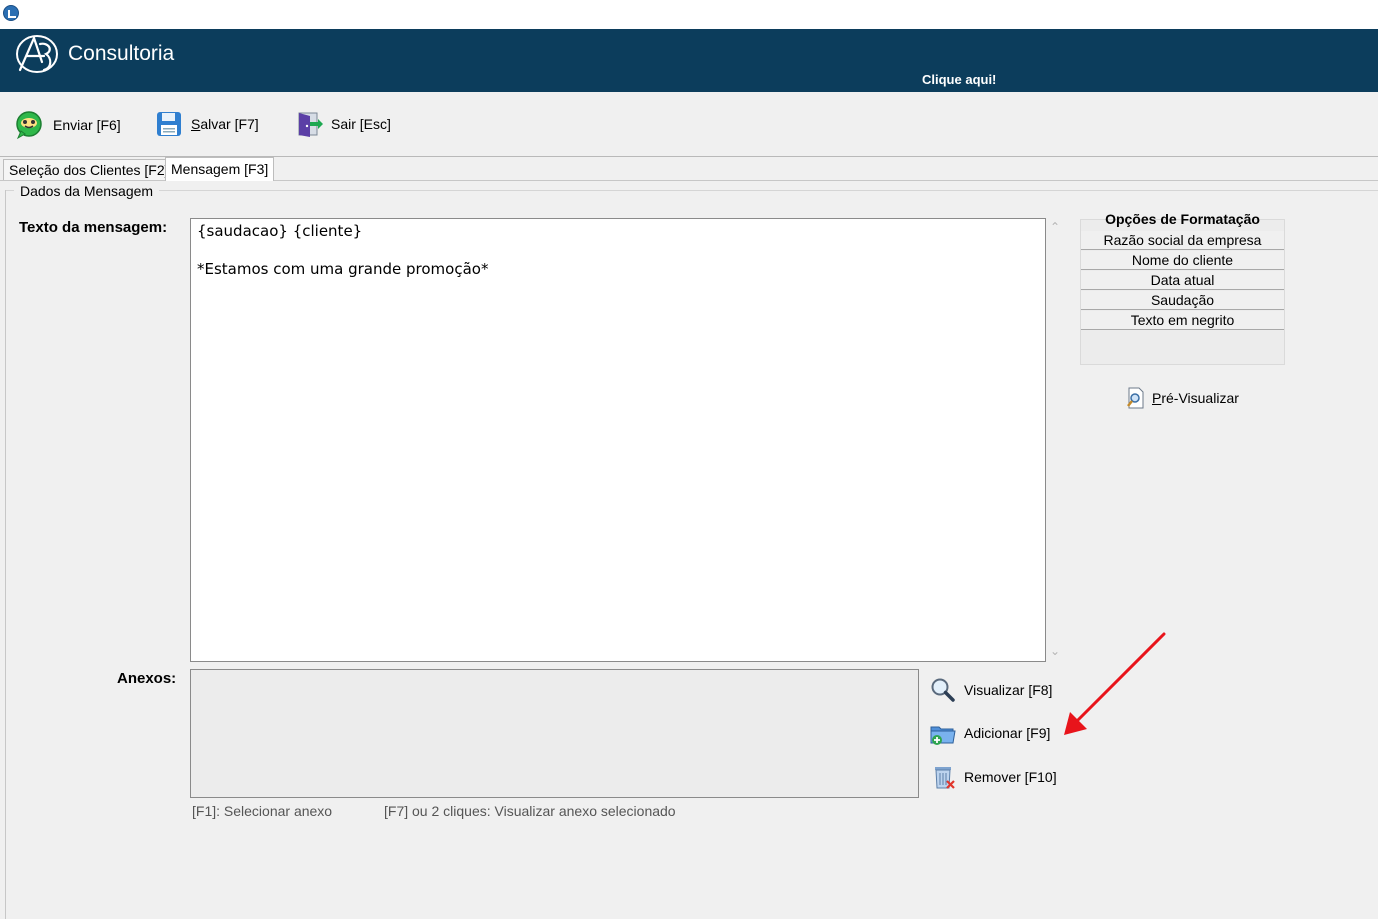 Image resolution: width=1378 pixels, height=919 pixels. Describe the element at coordinates (689, 60) in the screenshot. I see `header-banner` at that location.